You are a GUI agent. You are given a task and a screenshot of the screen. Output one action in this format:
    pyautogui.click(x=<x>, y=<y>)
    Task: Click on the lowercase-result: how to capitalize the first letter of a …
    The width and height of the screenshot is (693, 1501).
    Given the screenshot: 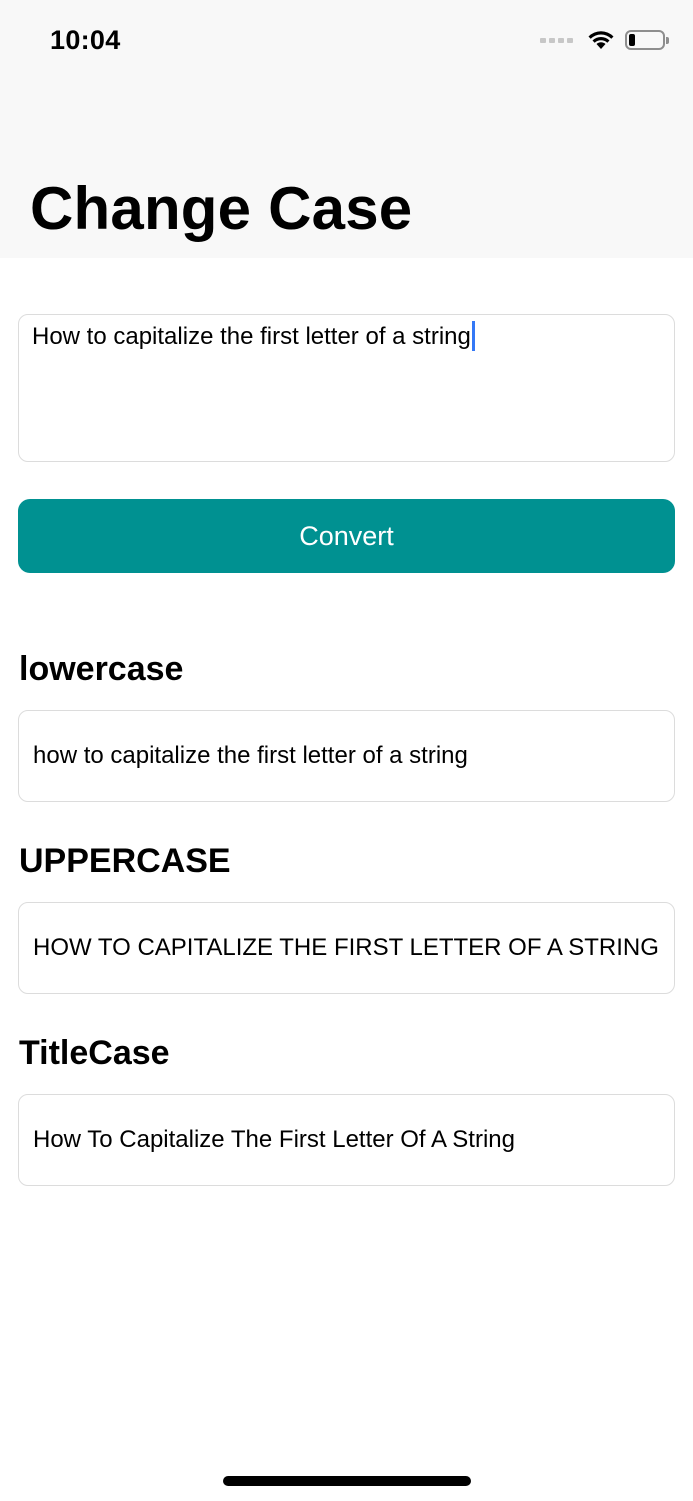 What is the action you would take?
    pyautogui.click(x=346, y=756)
    